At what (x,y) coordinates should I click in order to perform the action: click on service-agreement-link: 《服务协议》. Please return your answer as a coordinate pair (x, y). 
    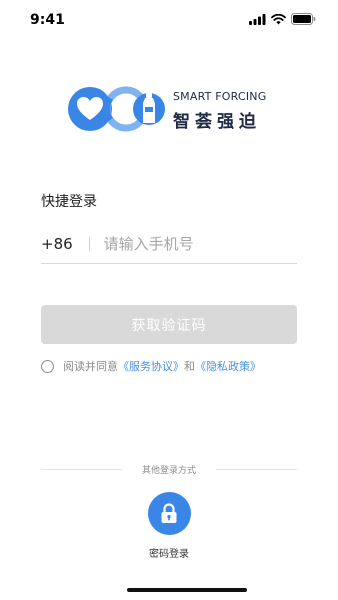
    Looking at the image, I should click on (151, 366).